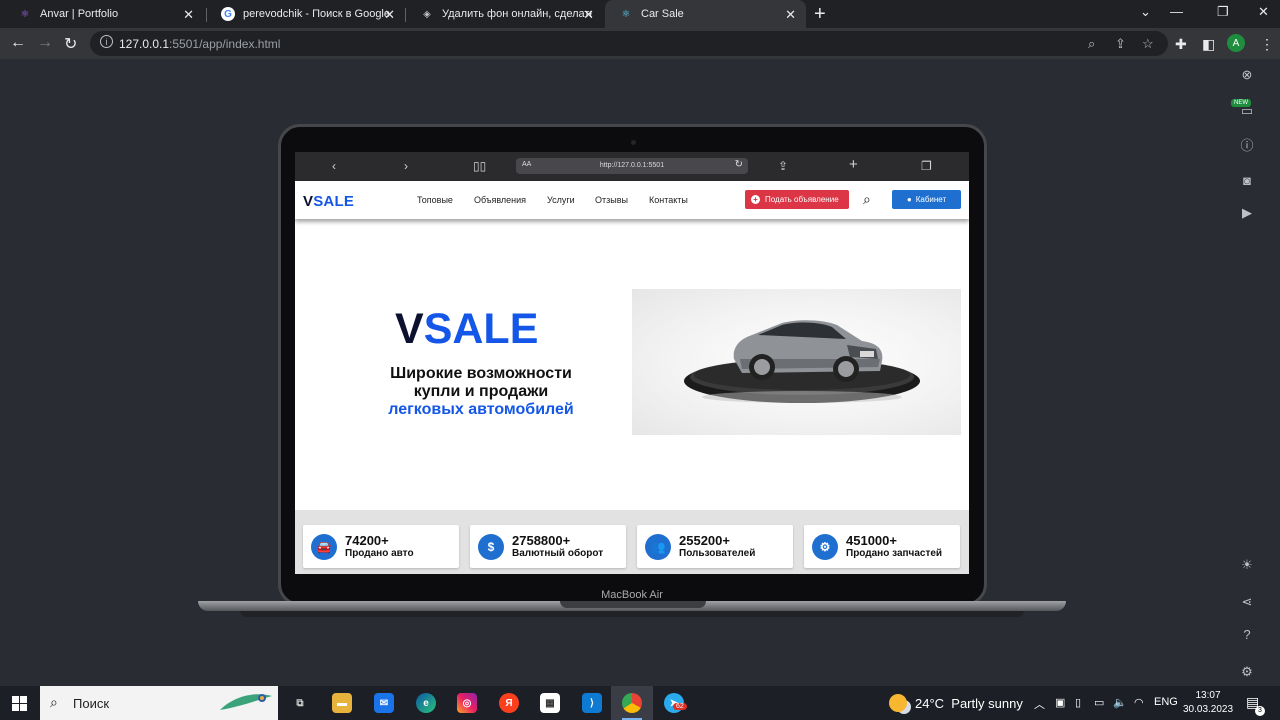  I want to click on zoom-icon: ⌕, so click(1091, 44).